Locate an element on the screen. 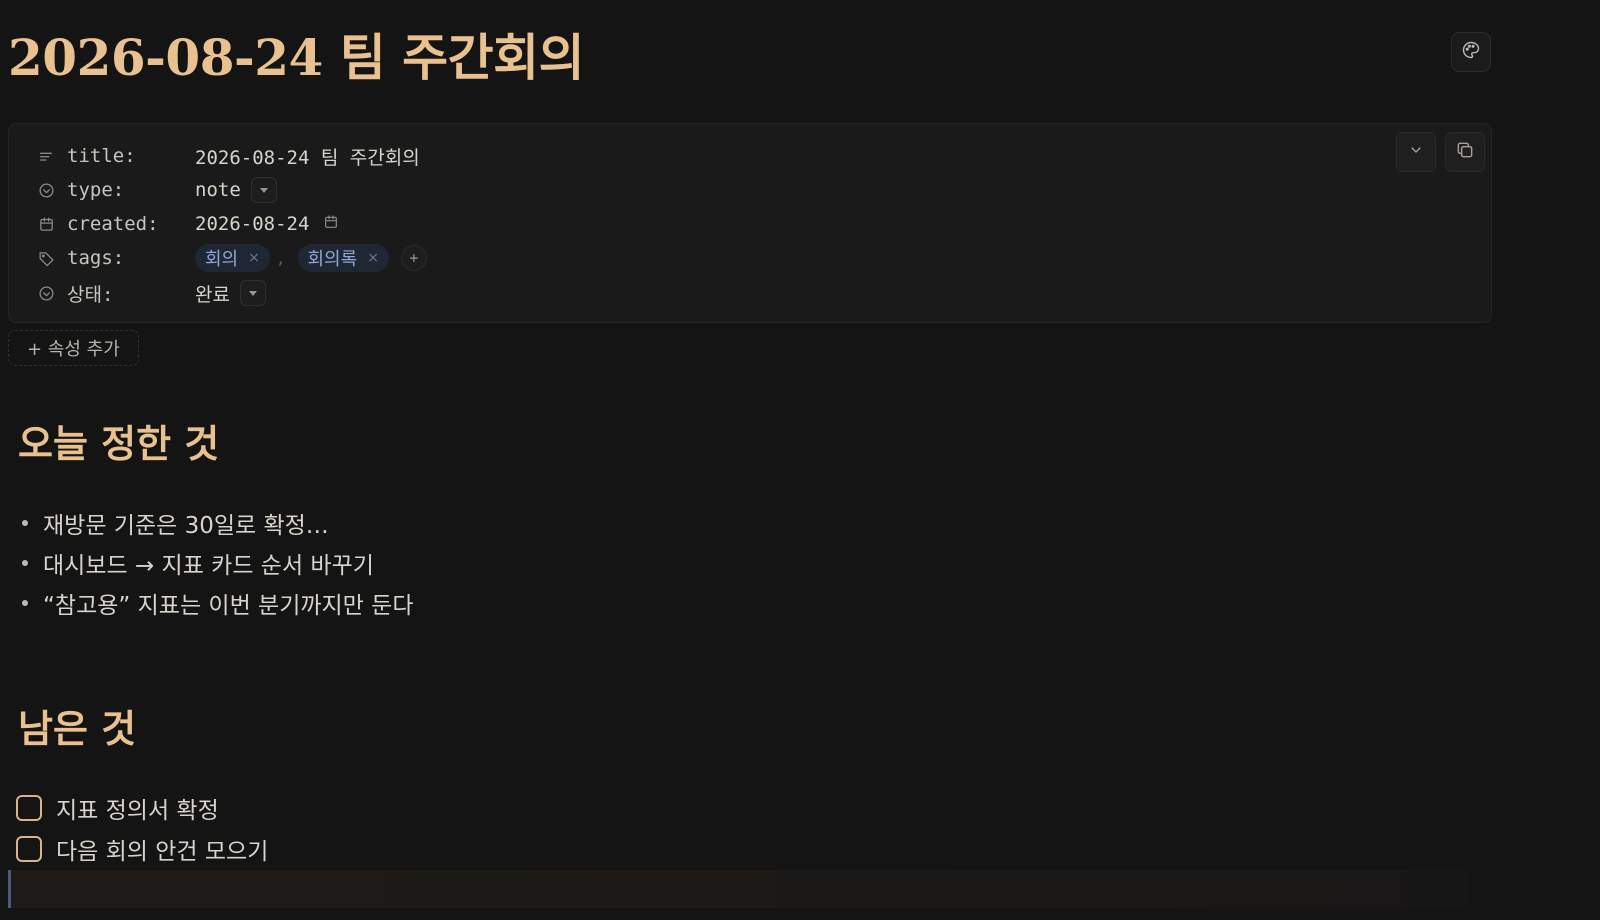 The image size is (1600, 920). property-value-title: 2026-08-24 팀 주간회의 is located at coordinates (307, 156).